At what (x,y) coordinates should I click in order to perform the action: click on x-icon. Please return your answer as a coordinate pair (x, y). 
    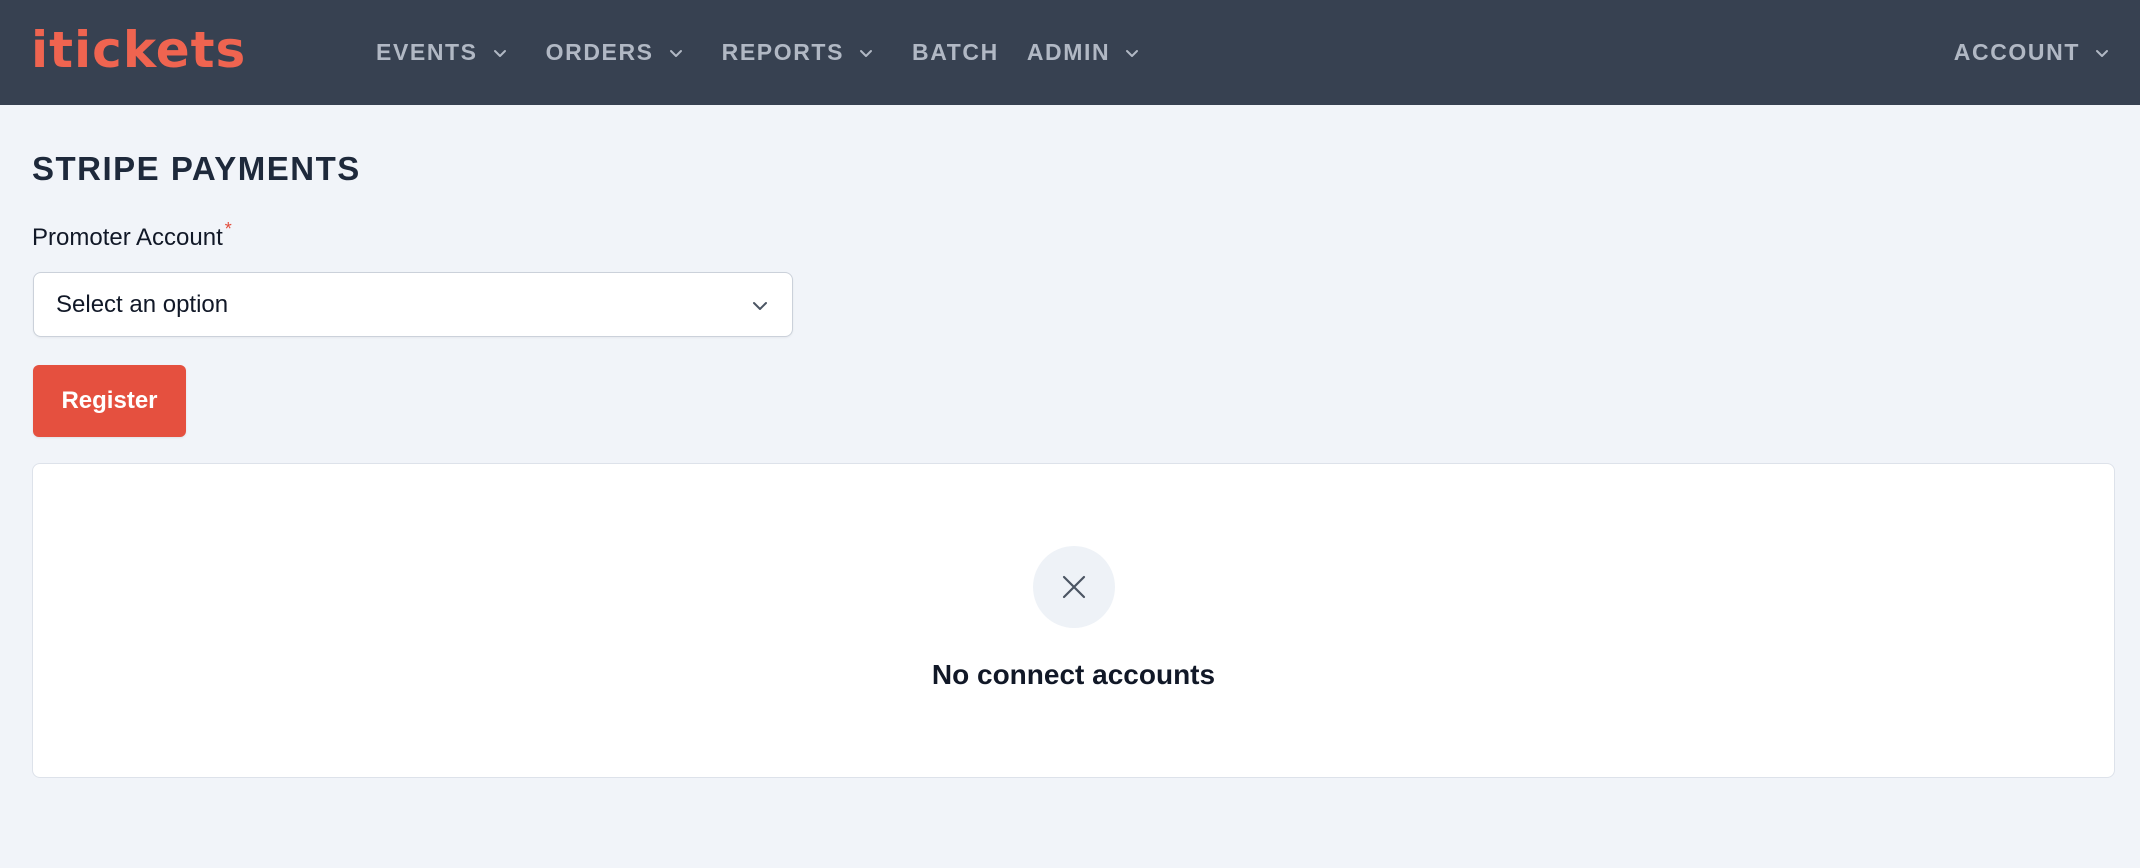
    Looking at the image, I should click on (1074, 587).